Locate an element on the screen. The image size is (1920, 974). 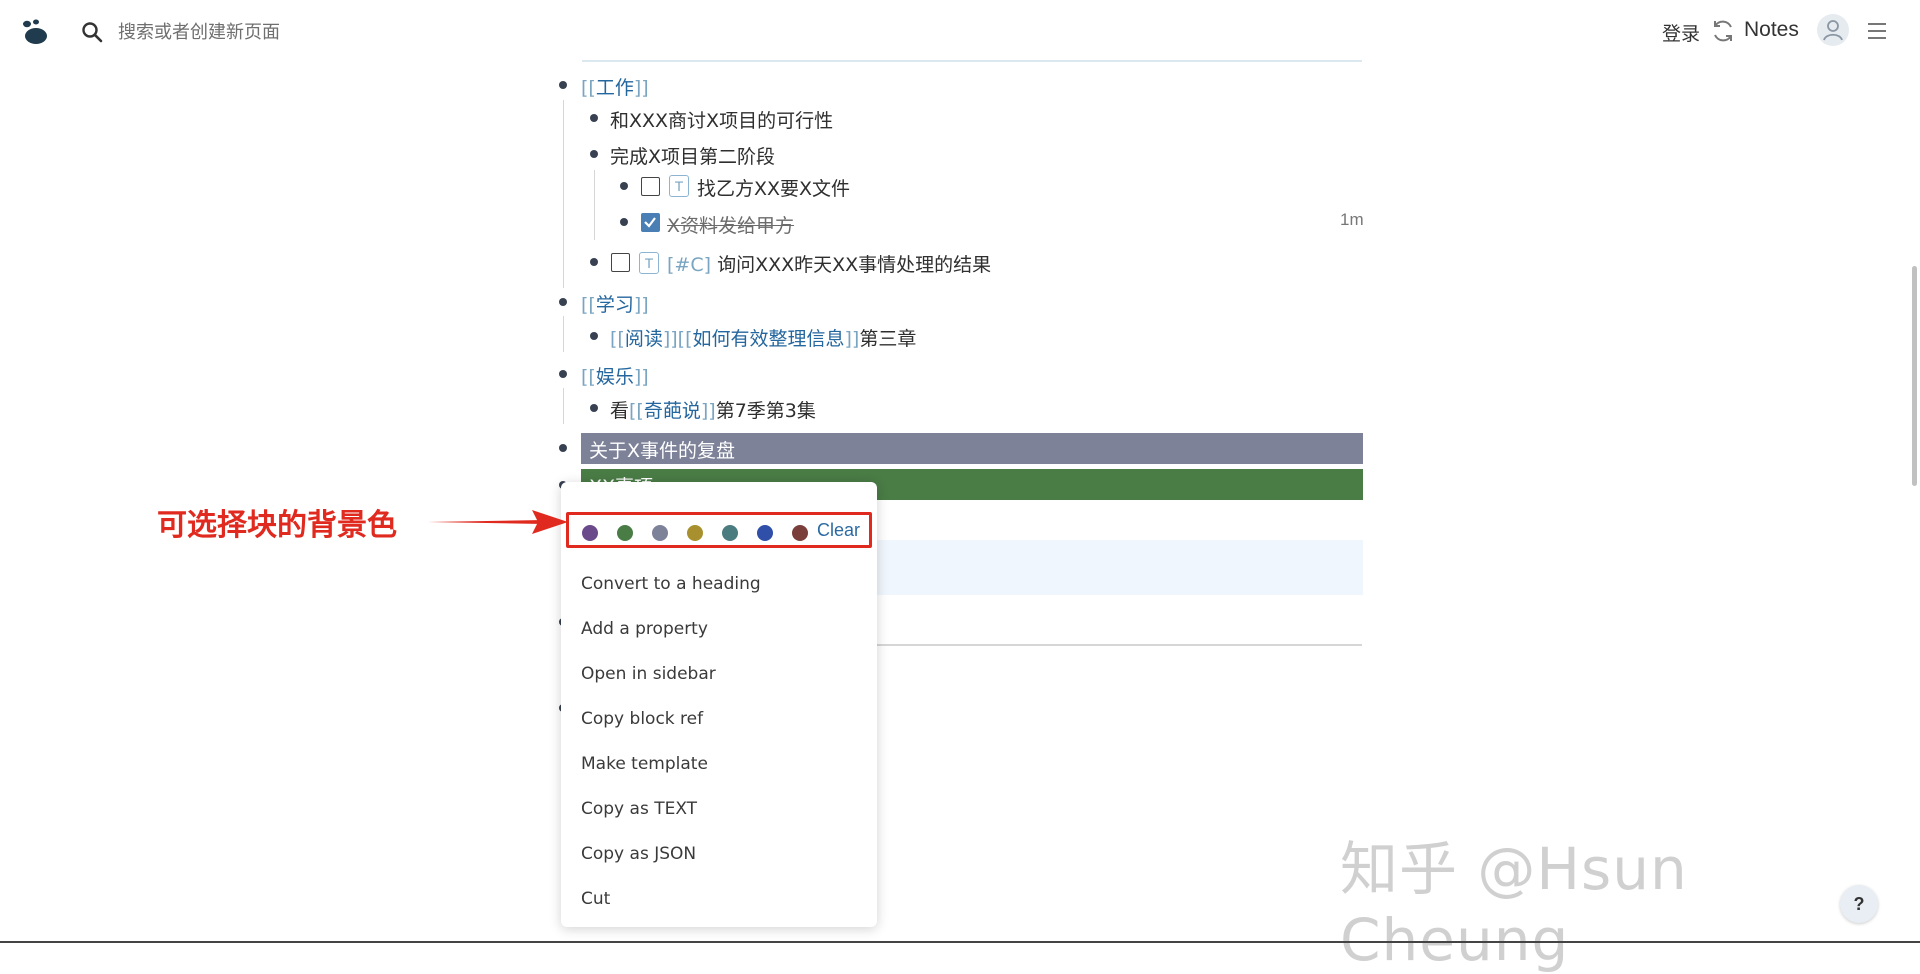
menu-item-cut: Cut is located at coordinates (595, 899).